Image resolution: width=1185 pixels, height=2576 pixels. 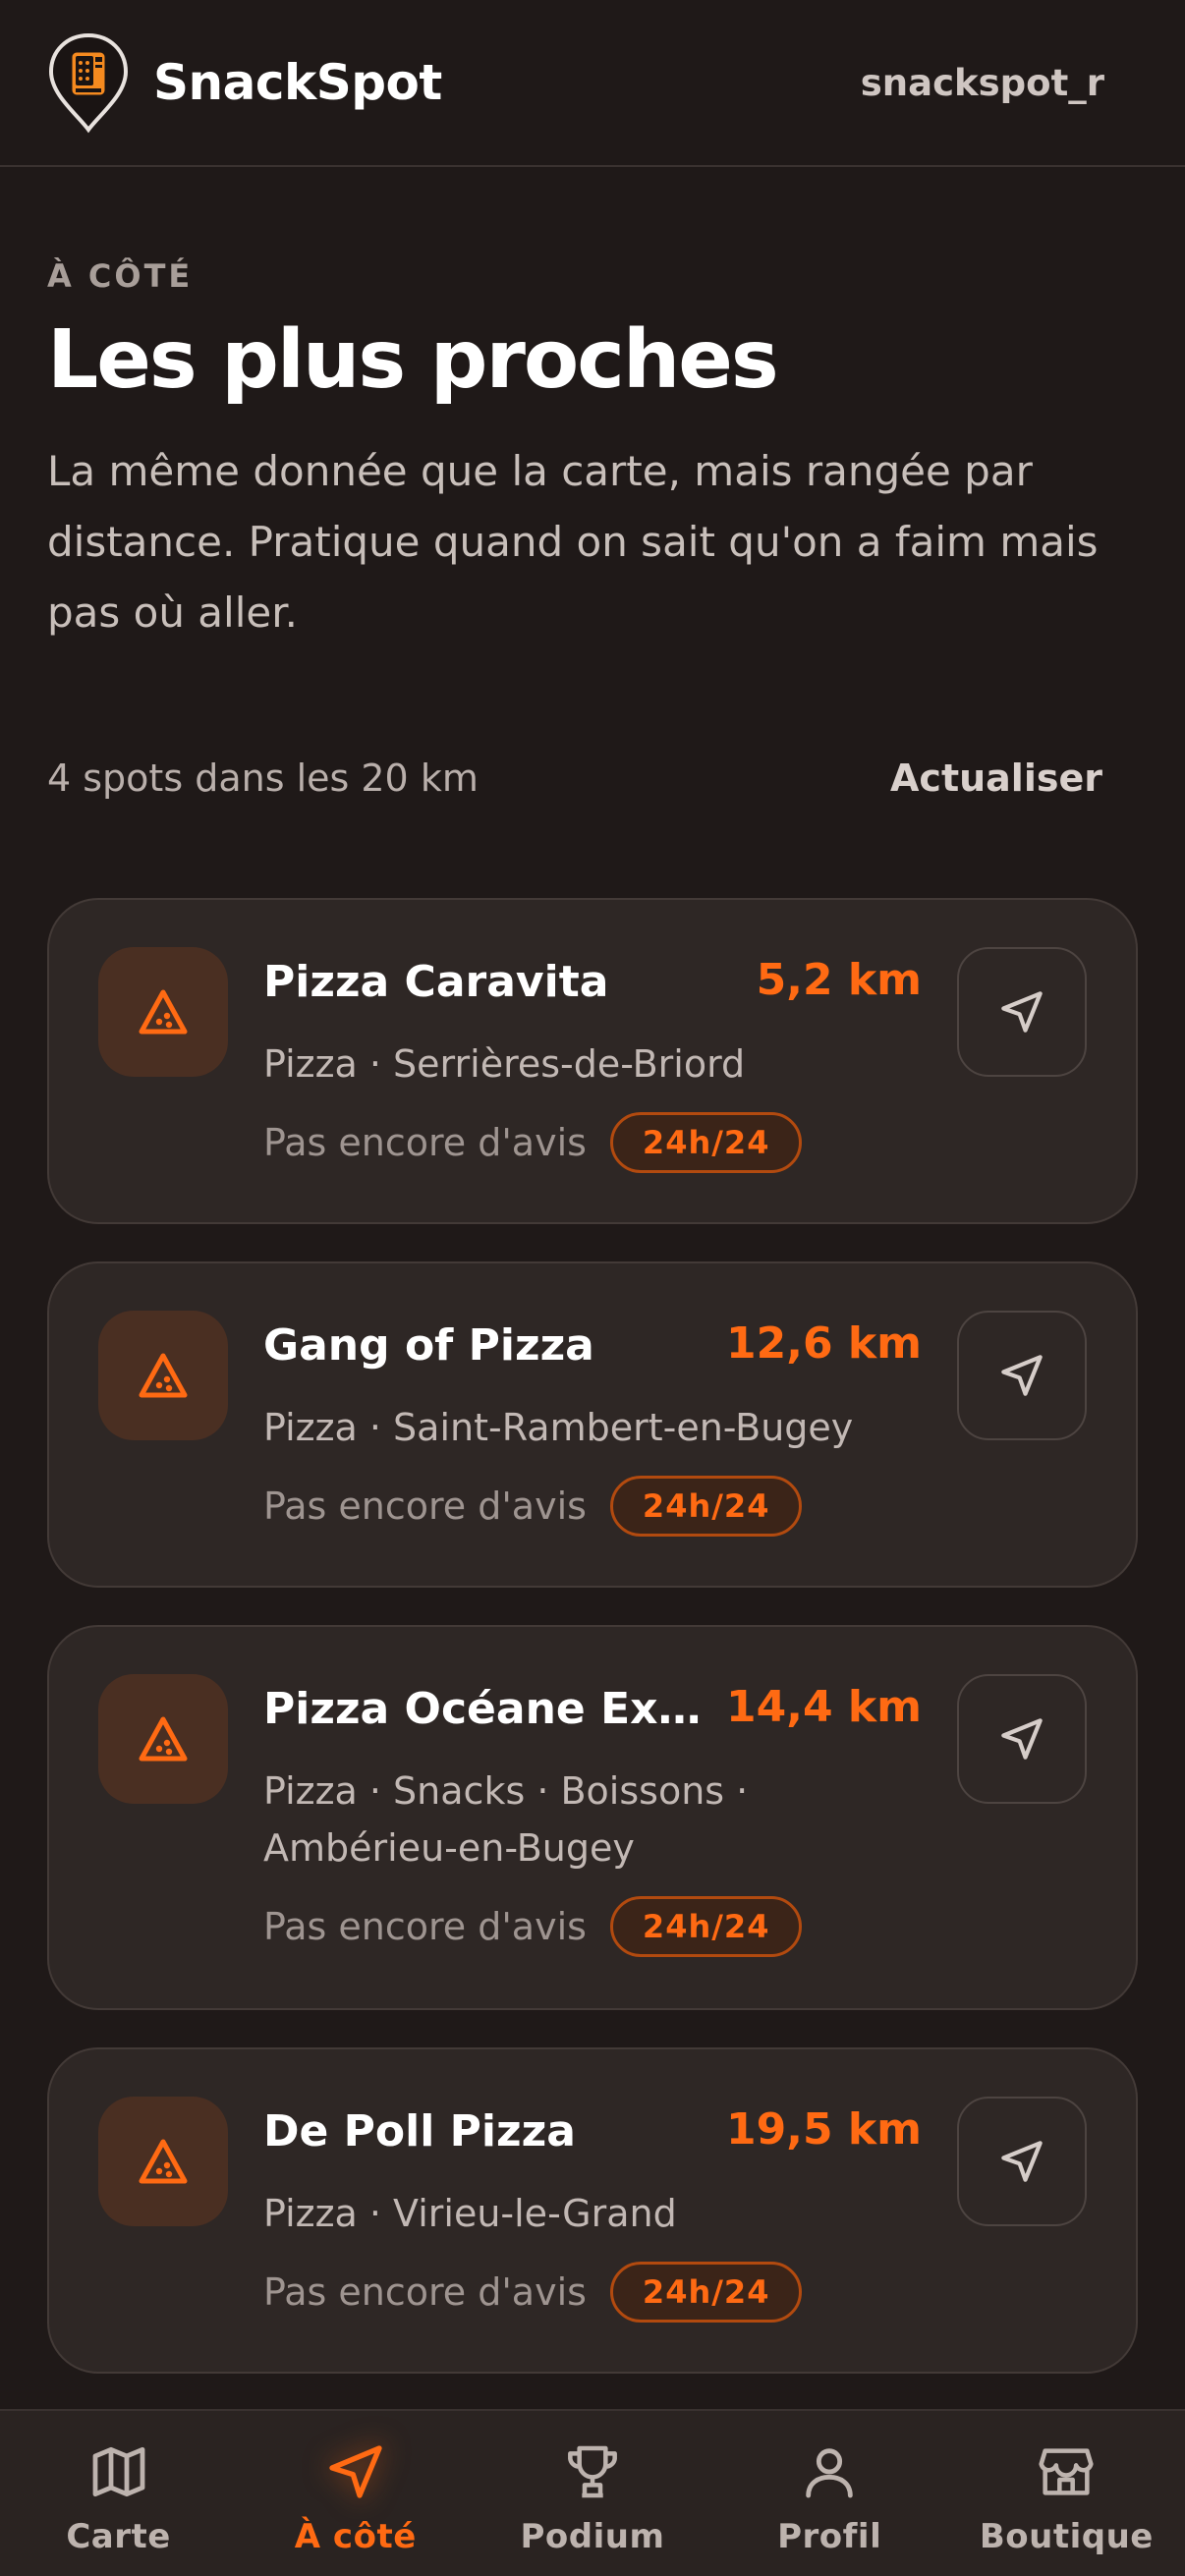 What do you see at coordinates (575, 778) in the screenshot?
I see `results-toolbar: 4 spots dans les 20 km Actualiser` at bounding box center [575, 778].